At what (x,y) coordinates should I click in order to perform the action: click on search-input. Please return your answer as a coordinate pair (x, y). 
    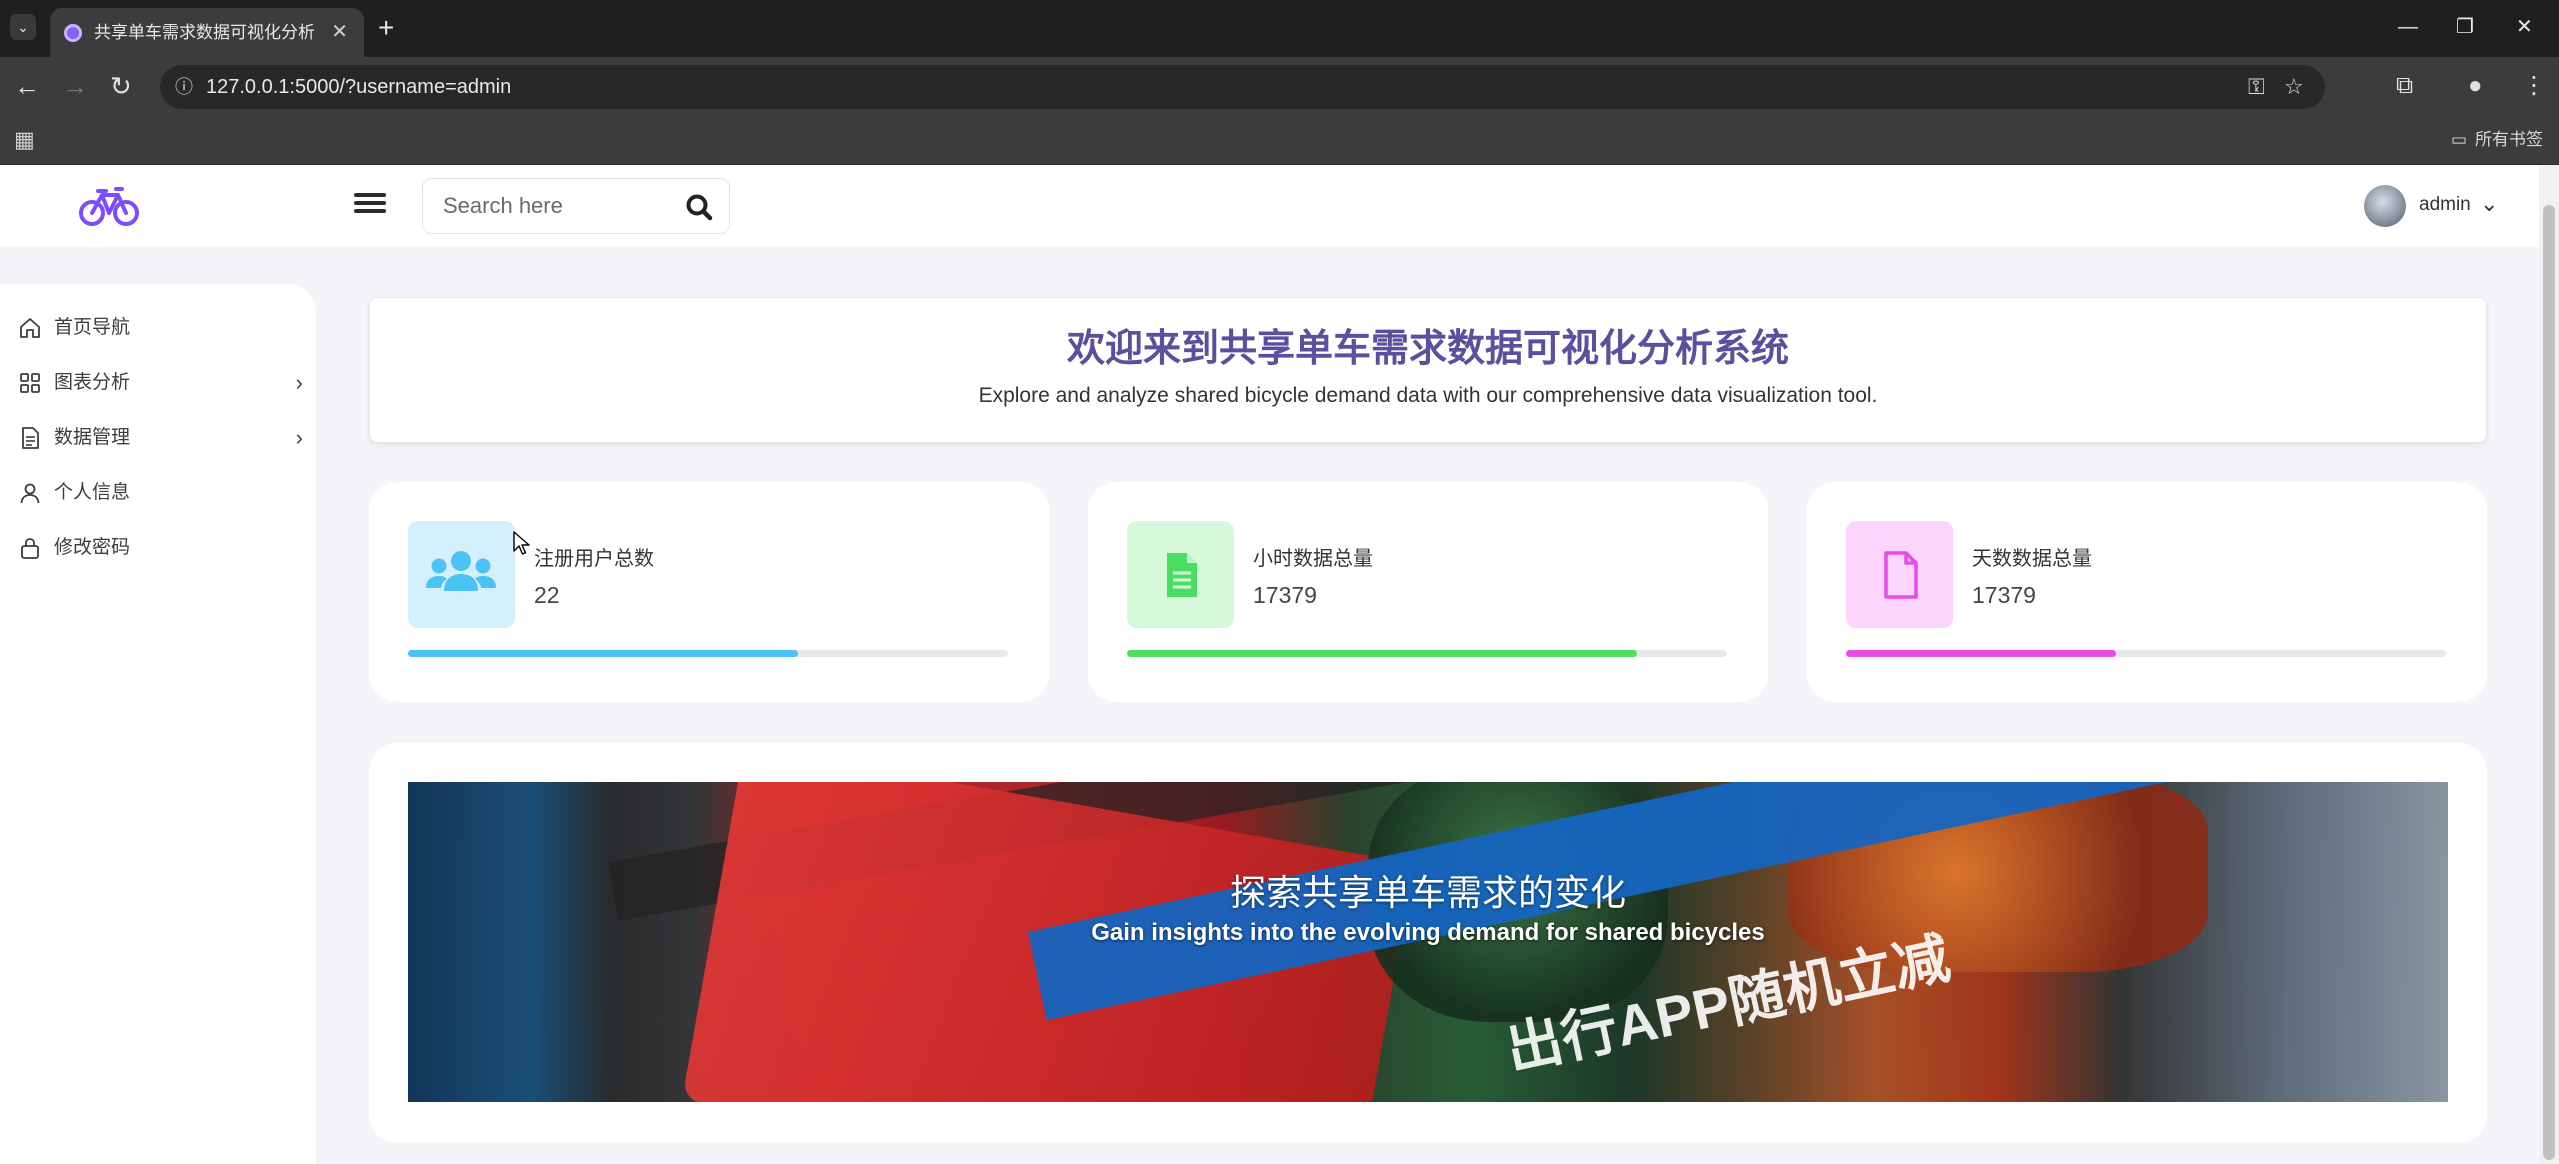
    Looking at the image, I should click on (553, 206).